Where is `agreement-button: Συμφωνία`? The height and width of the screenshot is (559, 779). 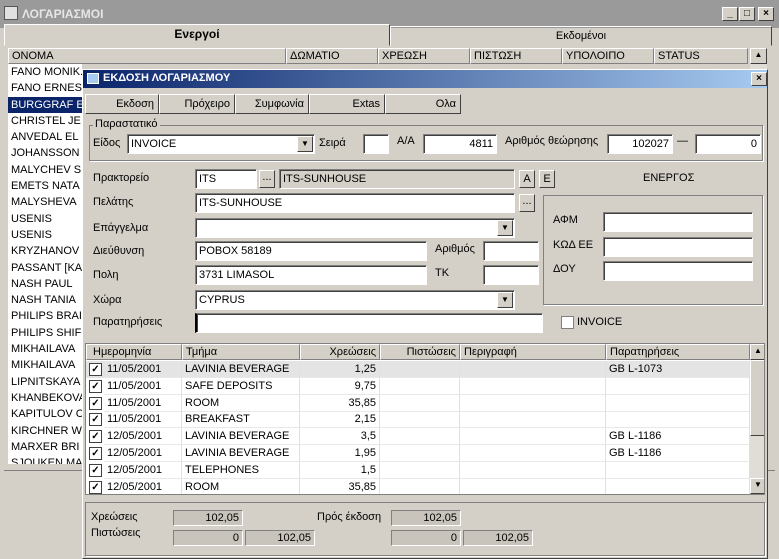
agreement-button: Συμφωνία is located at coordinates (272, 104).